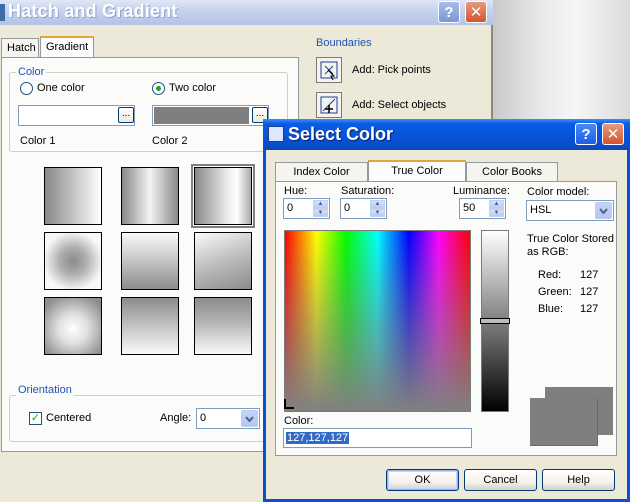  Describe the element at coordinates (589, 275) in the screenshot. I see `red-value: 127` at that location.